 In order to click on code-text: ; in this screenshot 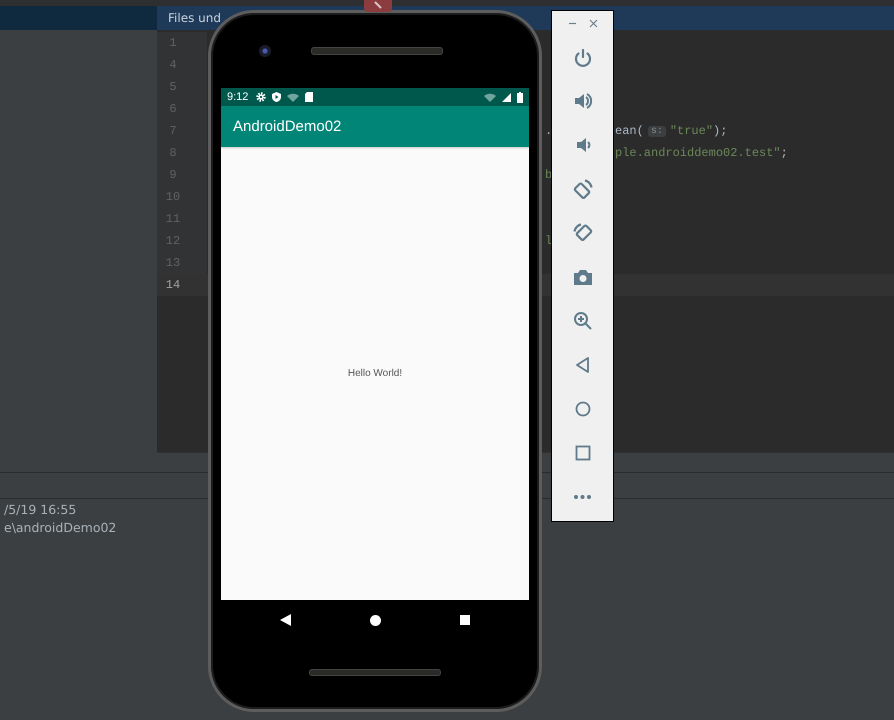, I will do `click(784, 153)`.